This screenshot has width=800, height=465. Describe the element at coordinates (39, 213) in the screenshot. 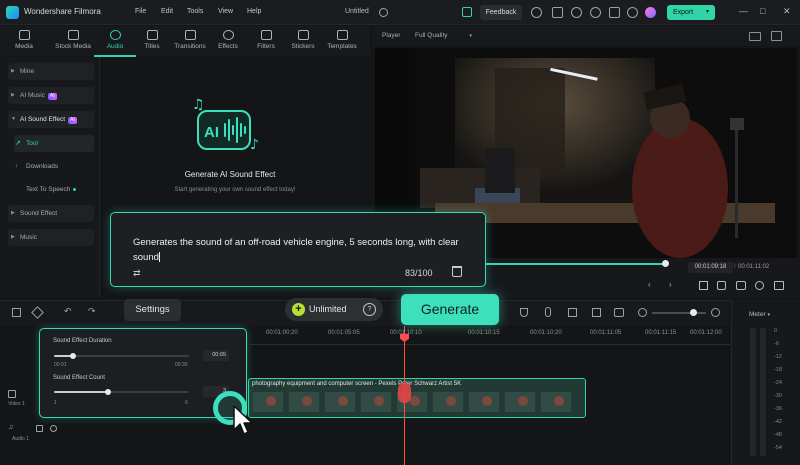

I see `sidebar-item-label: Sound Effect` at that location.